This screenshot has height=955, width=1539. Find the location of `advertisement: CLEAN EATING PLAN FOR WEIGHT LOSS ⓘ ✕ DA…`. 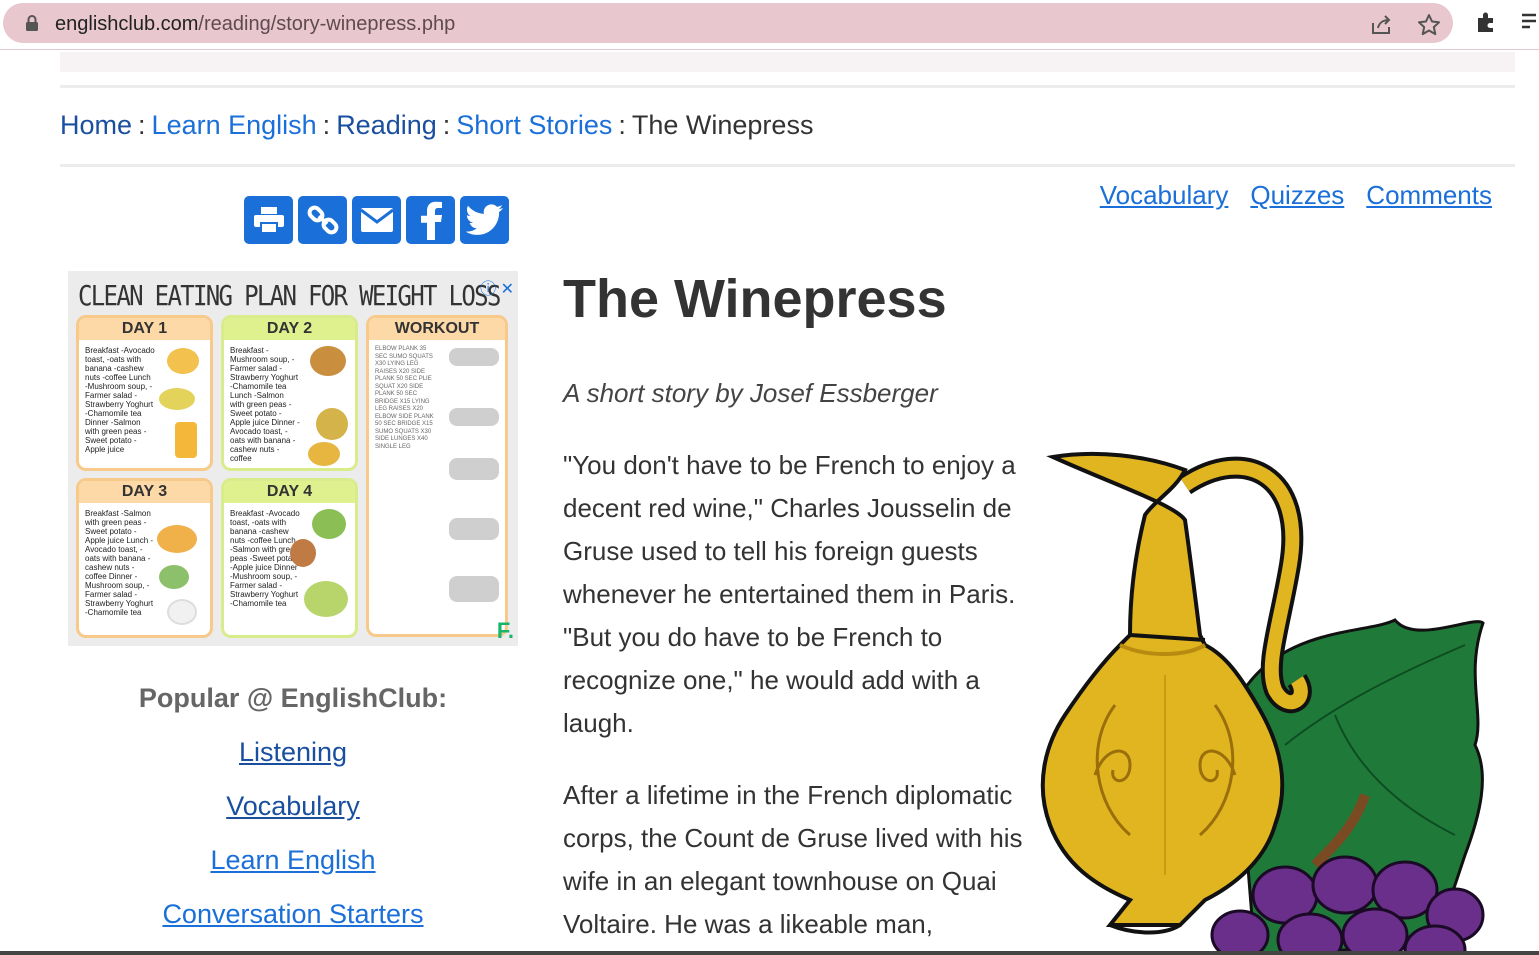

advertisement: CLEAN EATING PLAN FOR WEIGHT LOSS ⓘ ✕ DA… is located at coordinates (293, 458).